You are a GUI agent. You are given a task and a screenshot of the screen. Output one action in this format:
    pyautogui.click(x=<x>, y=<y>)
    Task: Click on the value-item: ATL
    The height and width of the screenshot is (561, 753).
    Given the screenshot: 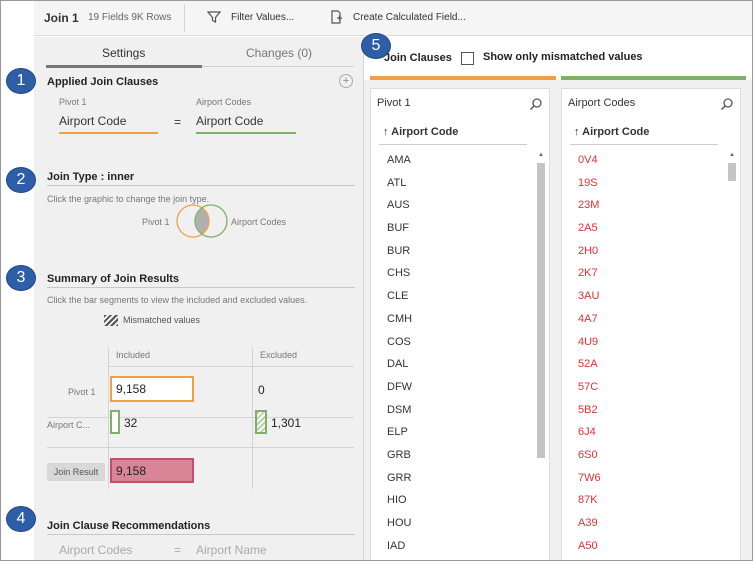 What is the action you would take?
    pyautogui.click(x=457, y=183)
    